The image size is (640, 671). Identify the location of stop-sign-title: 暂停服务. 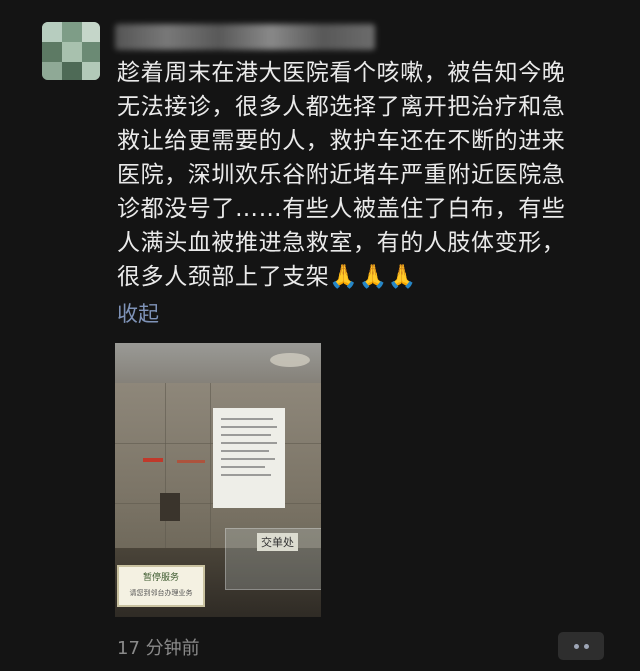
(160, 578).